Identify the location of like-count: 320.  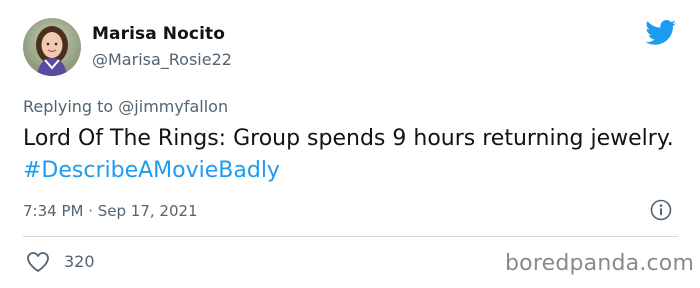
(79, 261).